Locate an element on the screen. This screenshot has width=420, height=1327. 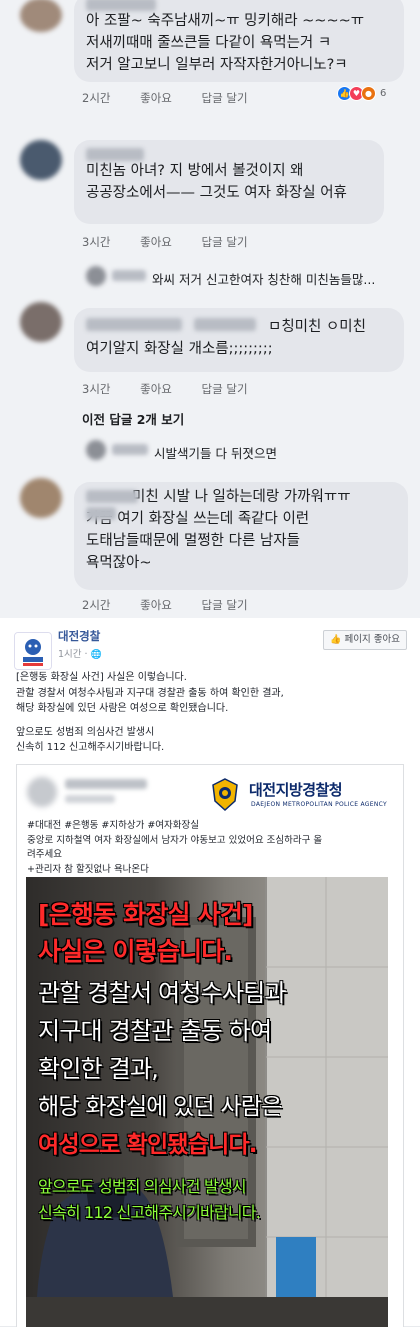
embedded-name-blurred is located at coordinates (106, 784).